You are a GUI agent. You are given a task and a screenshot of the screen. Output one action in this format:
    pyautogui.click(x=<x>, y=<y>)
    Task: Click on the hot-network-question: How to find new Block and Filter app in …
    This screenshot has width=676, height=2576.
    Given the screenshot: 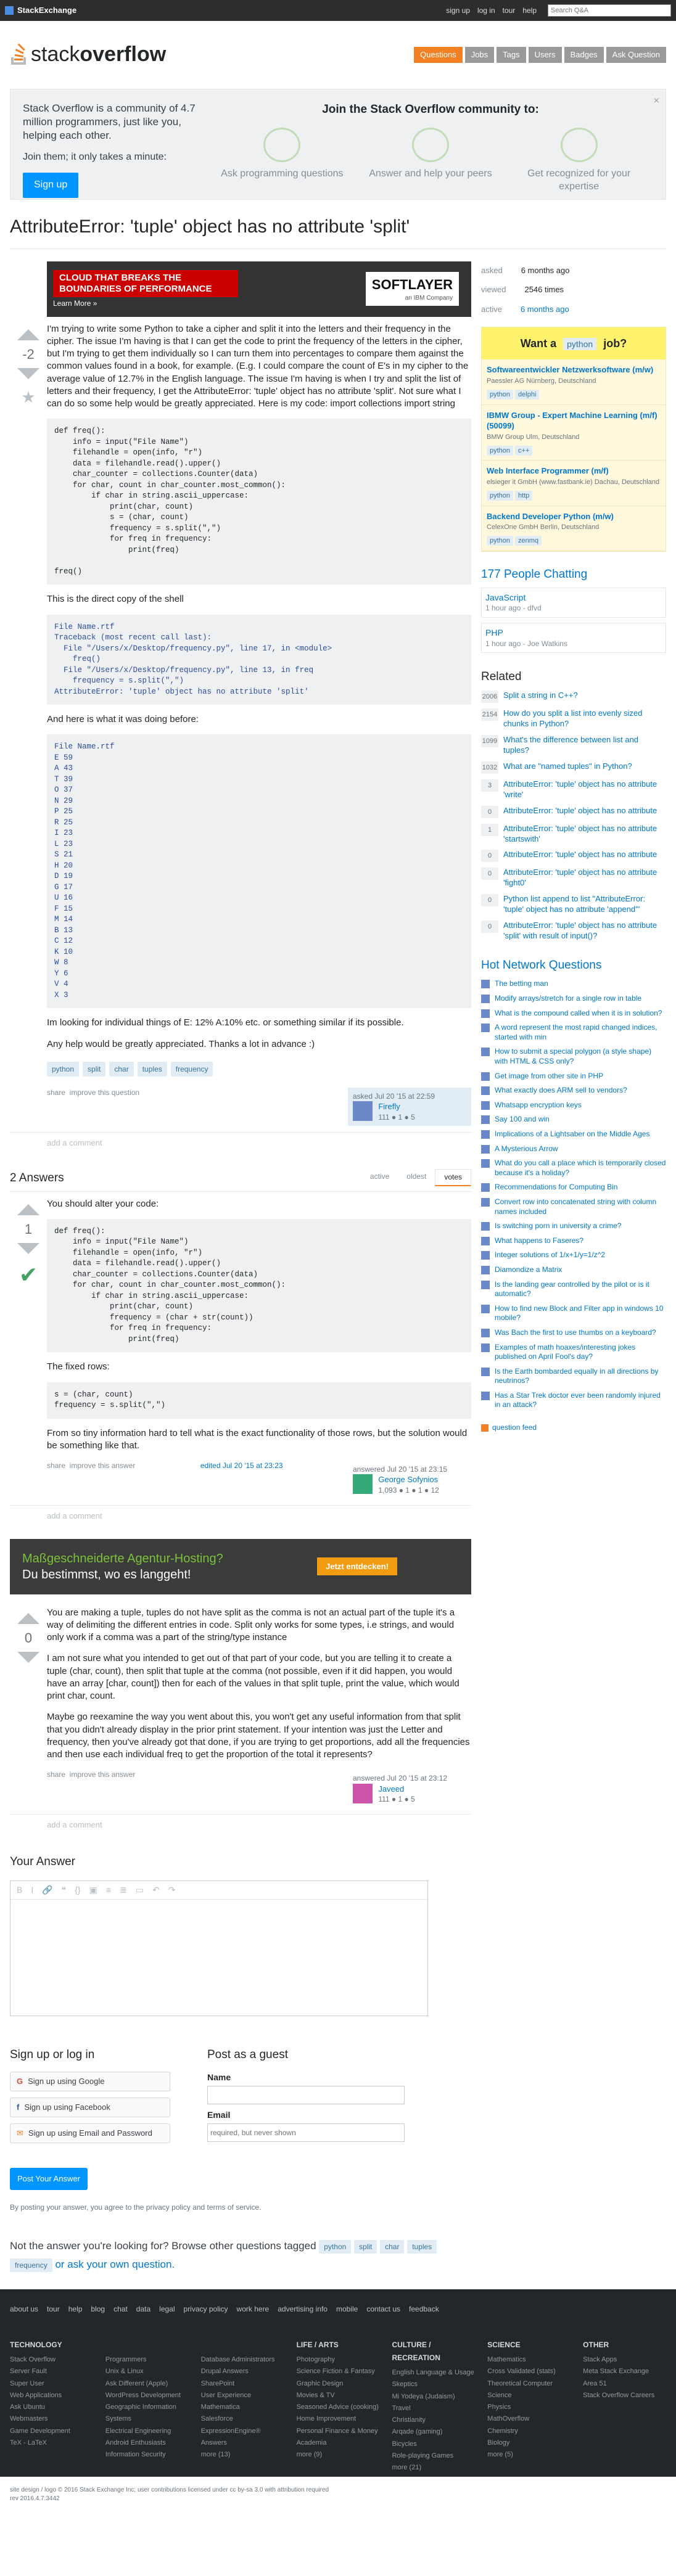 What is the action you would take?
    pyautogui.click(x=573, y=1314)
    